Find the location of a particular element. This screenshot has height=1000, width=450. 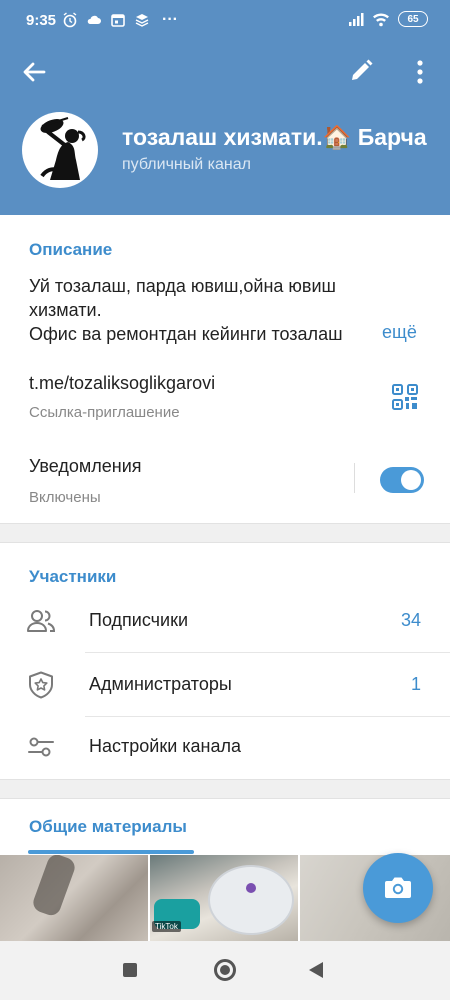

edit-pencil-icon is located at coordinates (361, 71).